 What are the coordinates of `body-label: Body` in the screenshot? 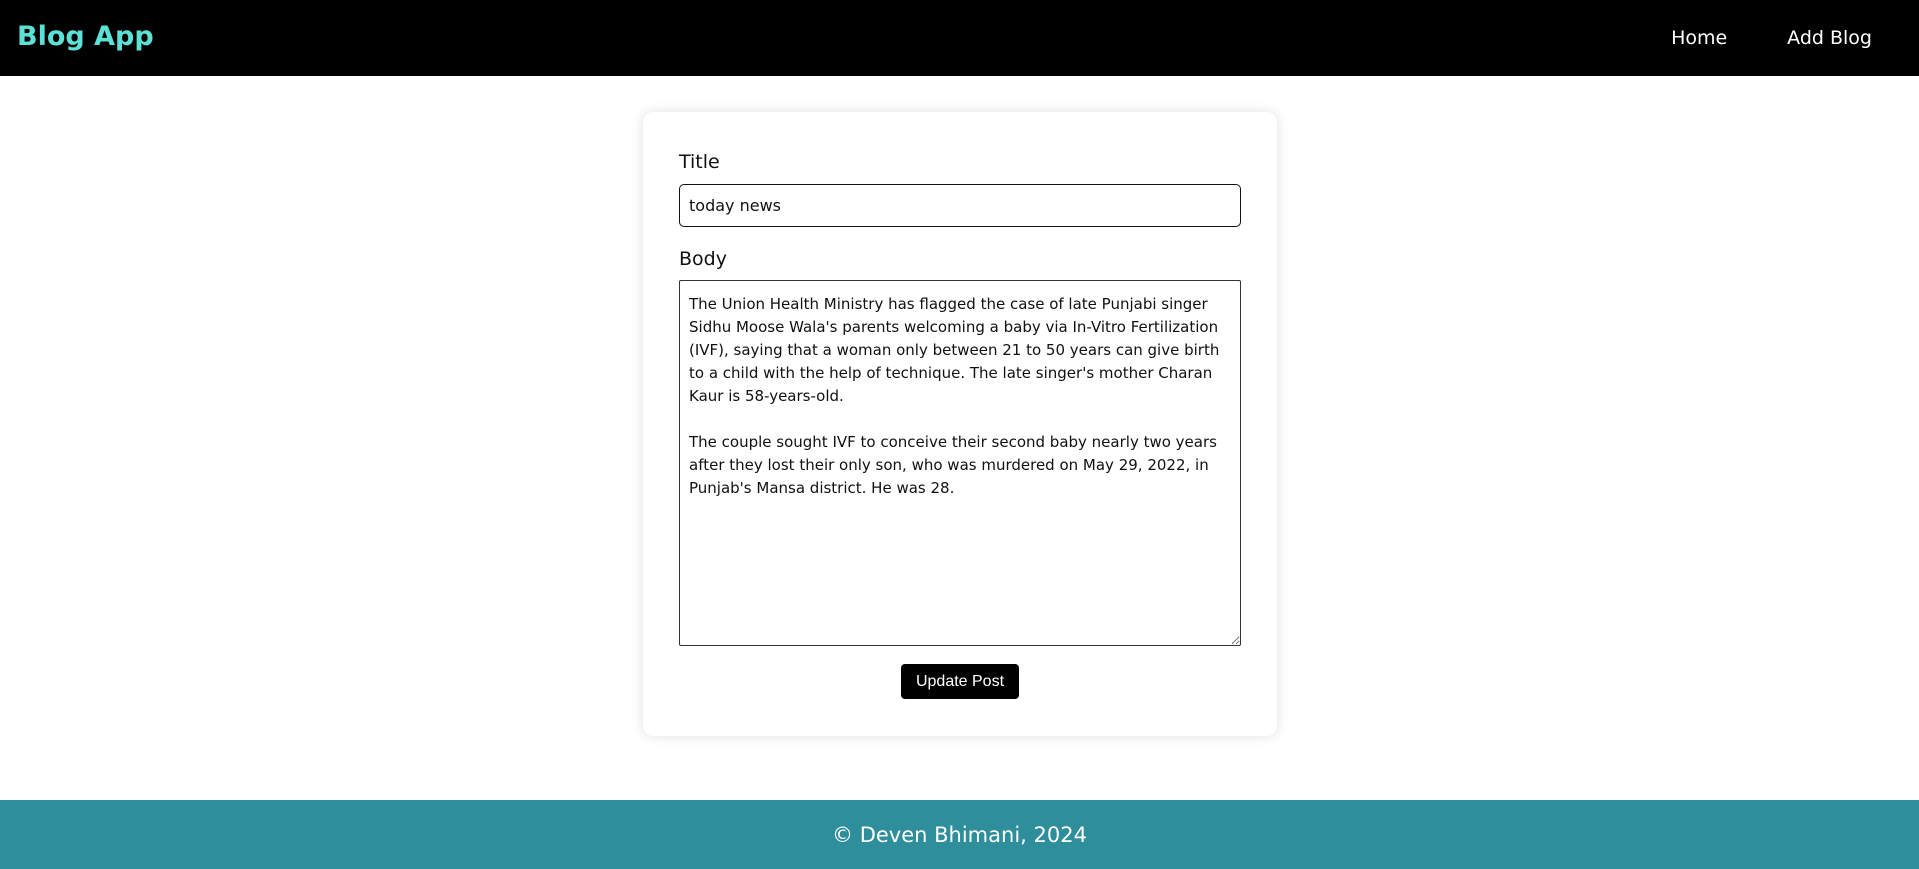 It's located at (703, 259).